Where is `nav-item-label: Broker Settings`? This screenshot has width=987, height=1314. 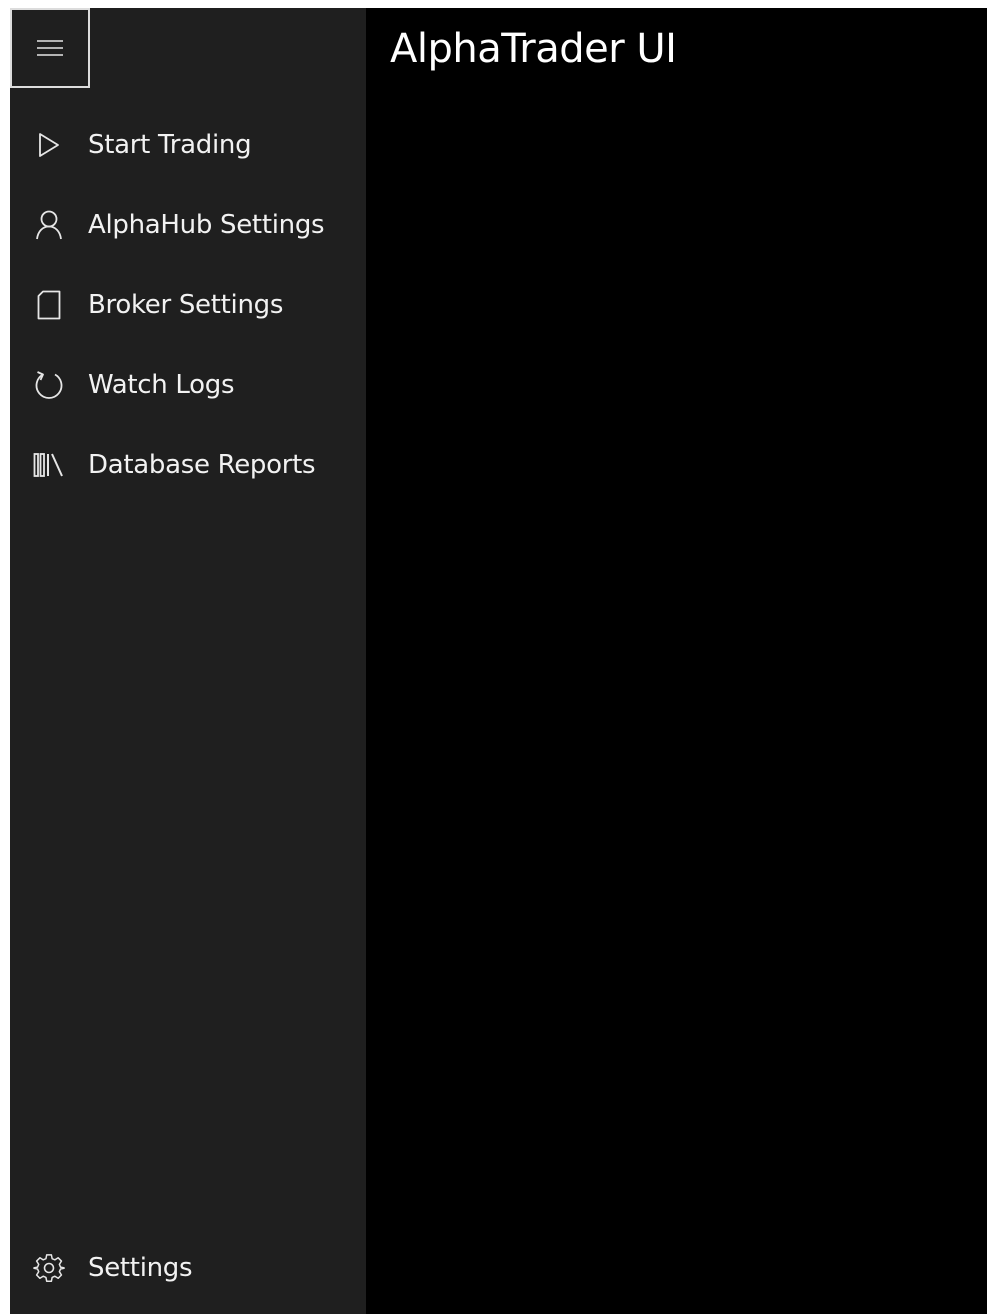 nav-item-label: Broker Settings is located at coordinates (186, 305).